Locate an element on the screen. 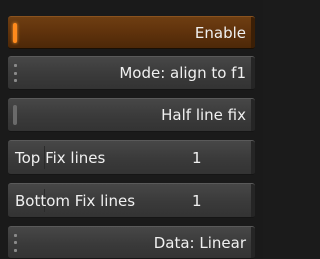  top-fix-lines-label: Top Fix lines is located at coordinates (60, 157).